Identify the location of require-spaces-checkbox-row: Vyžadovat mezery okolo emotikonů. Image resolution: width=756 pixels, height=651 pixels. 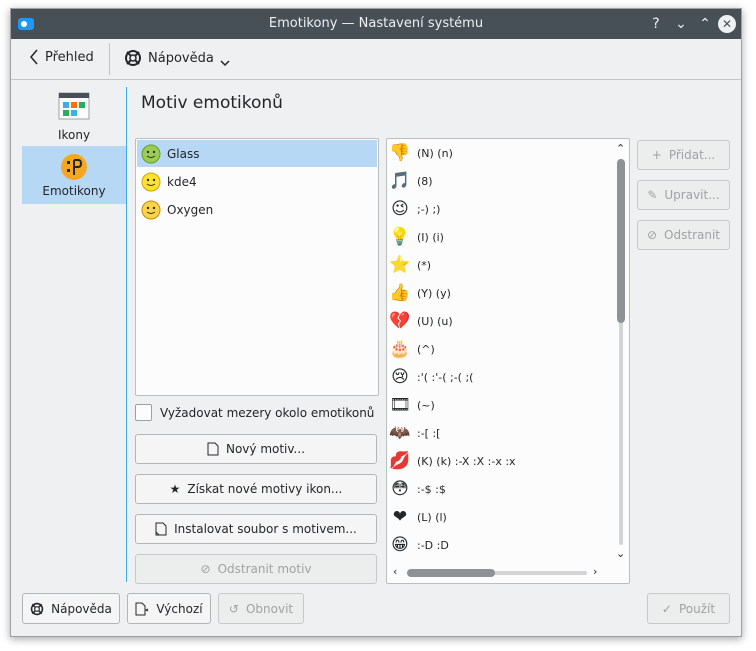
(254, 412).